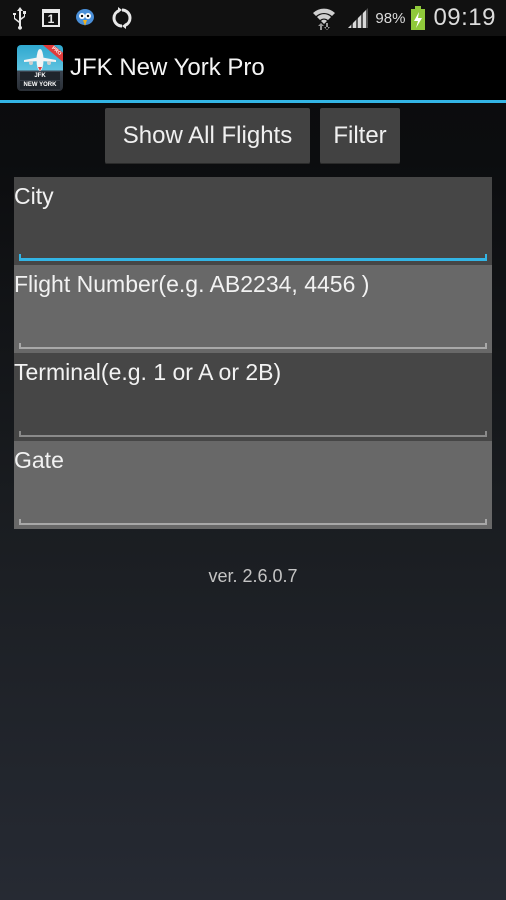 The image size is (506, 900). I want to click on sync-icon, so click(122, 18).